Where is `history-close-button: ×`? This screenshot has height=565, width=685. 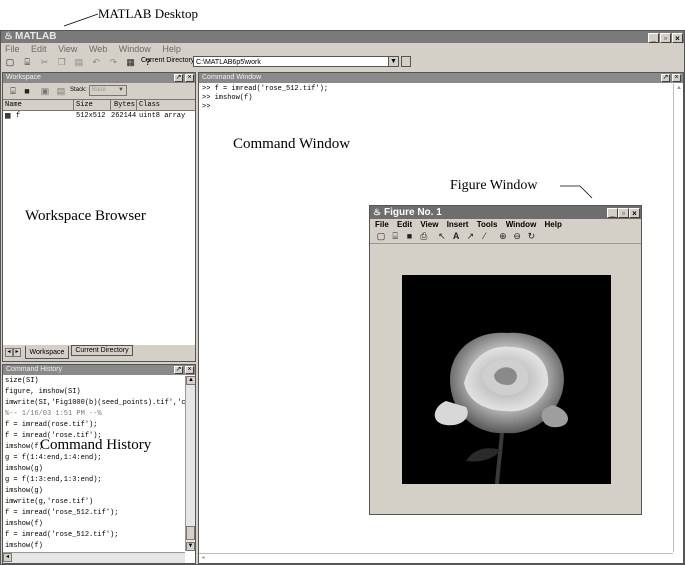
history-close-button: × is located at coordinates (189, 370).